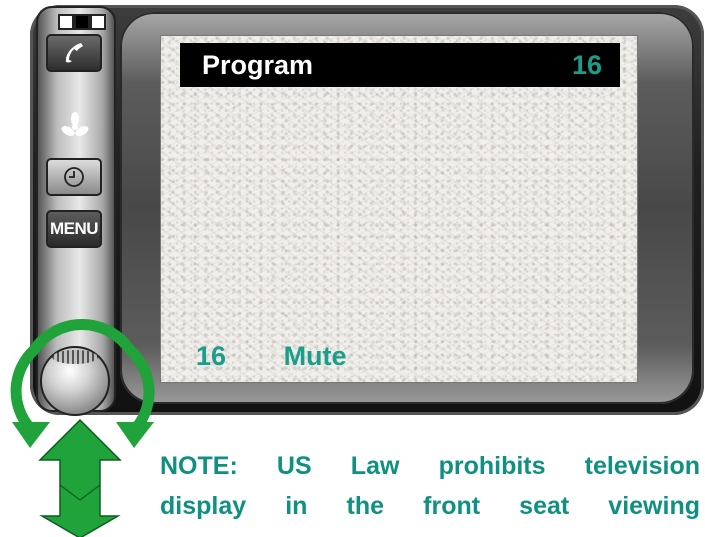  What do you see at coordinates (75, 357) in the screenshot?
I see `knob-grip` at bounding box center [75, 357].